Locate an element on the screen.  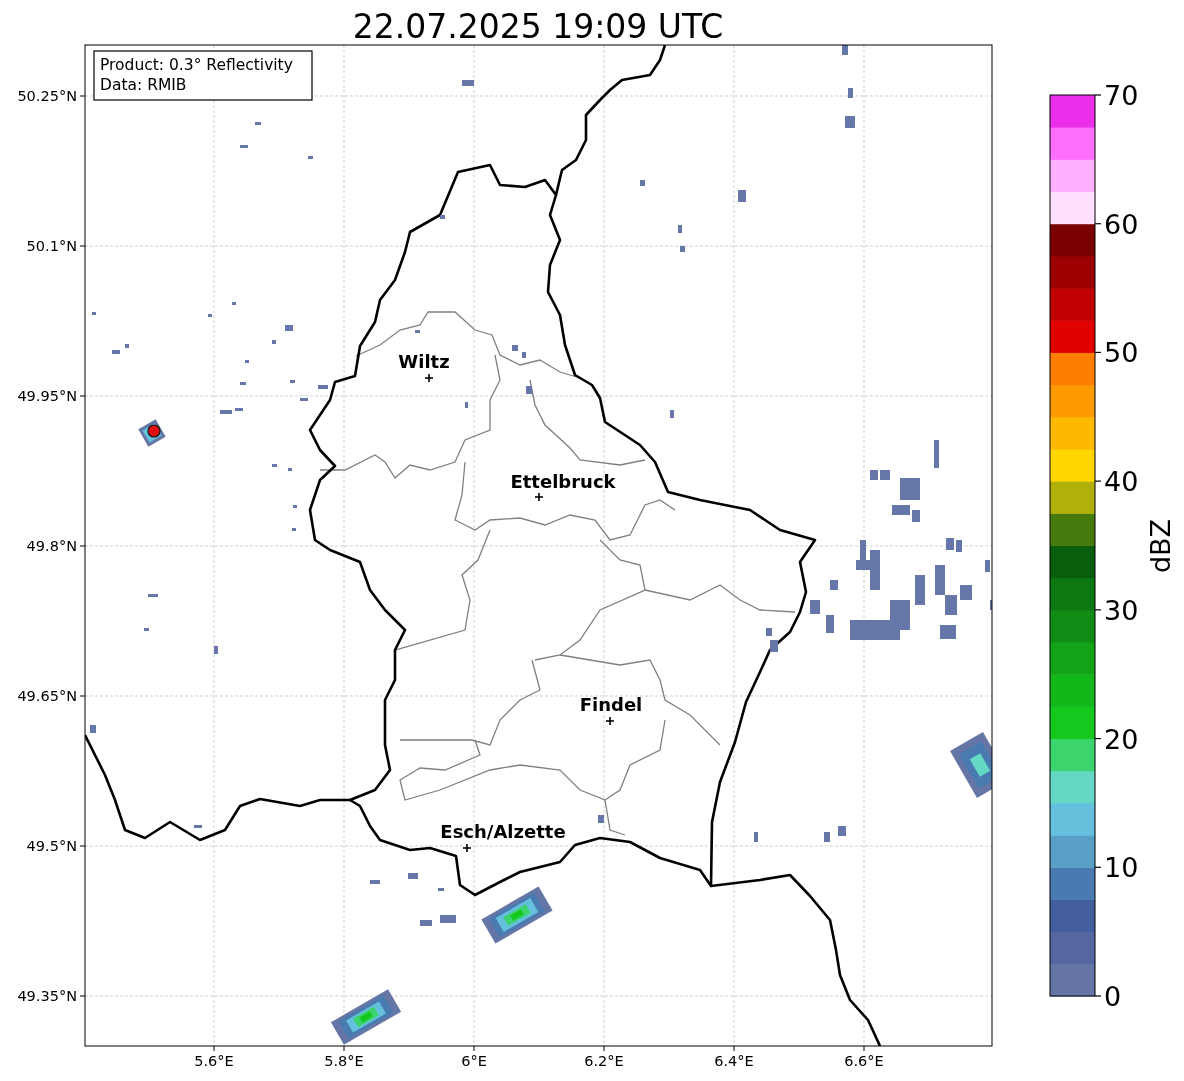
colorbar-tick-label: 40 is located at coordinates (1121, 482).